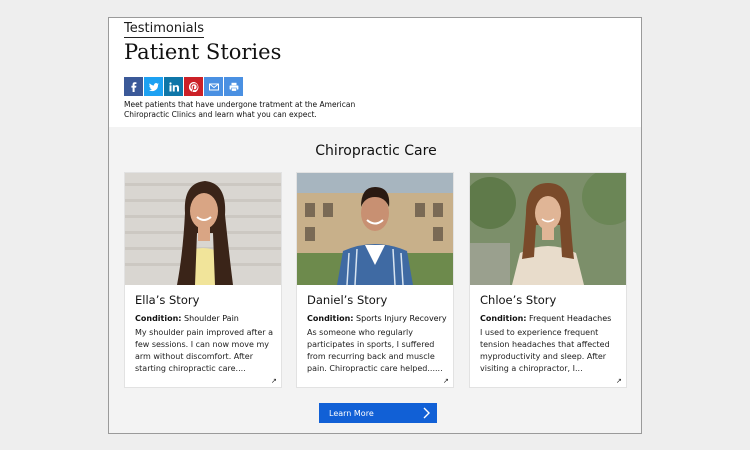  What do you see at coordinates (426, 413) in the screenshot?
I see `chevron-right-icon` at bounding box center [426, 413].